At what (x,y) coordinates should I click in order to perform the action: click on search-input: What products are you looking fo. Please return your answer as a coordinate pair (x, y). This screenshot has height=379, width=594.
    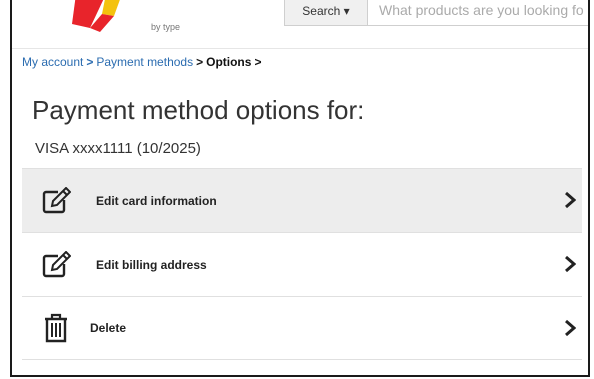
    Looking at the image, I should click on (478, 13).